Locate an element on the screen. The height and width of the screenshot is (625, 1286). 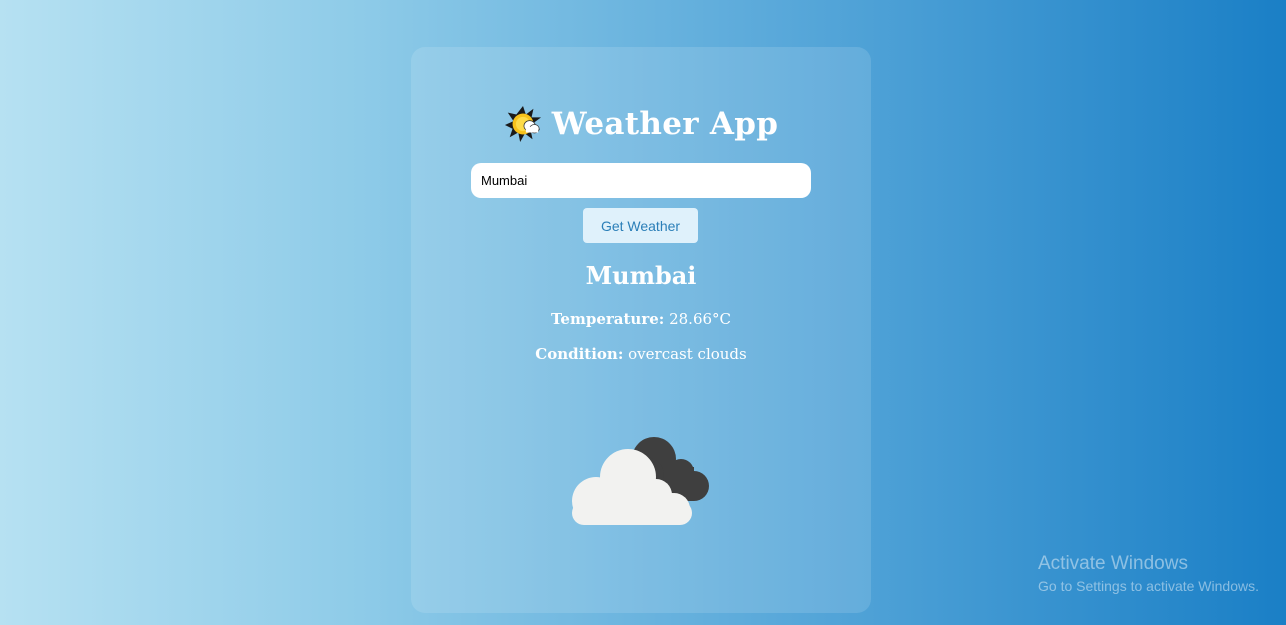
temperature-row: Temperature: 28.66°C is located at coordinates (641, 319).